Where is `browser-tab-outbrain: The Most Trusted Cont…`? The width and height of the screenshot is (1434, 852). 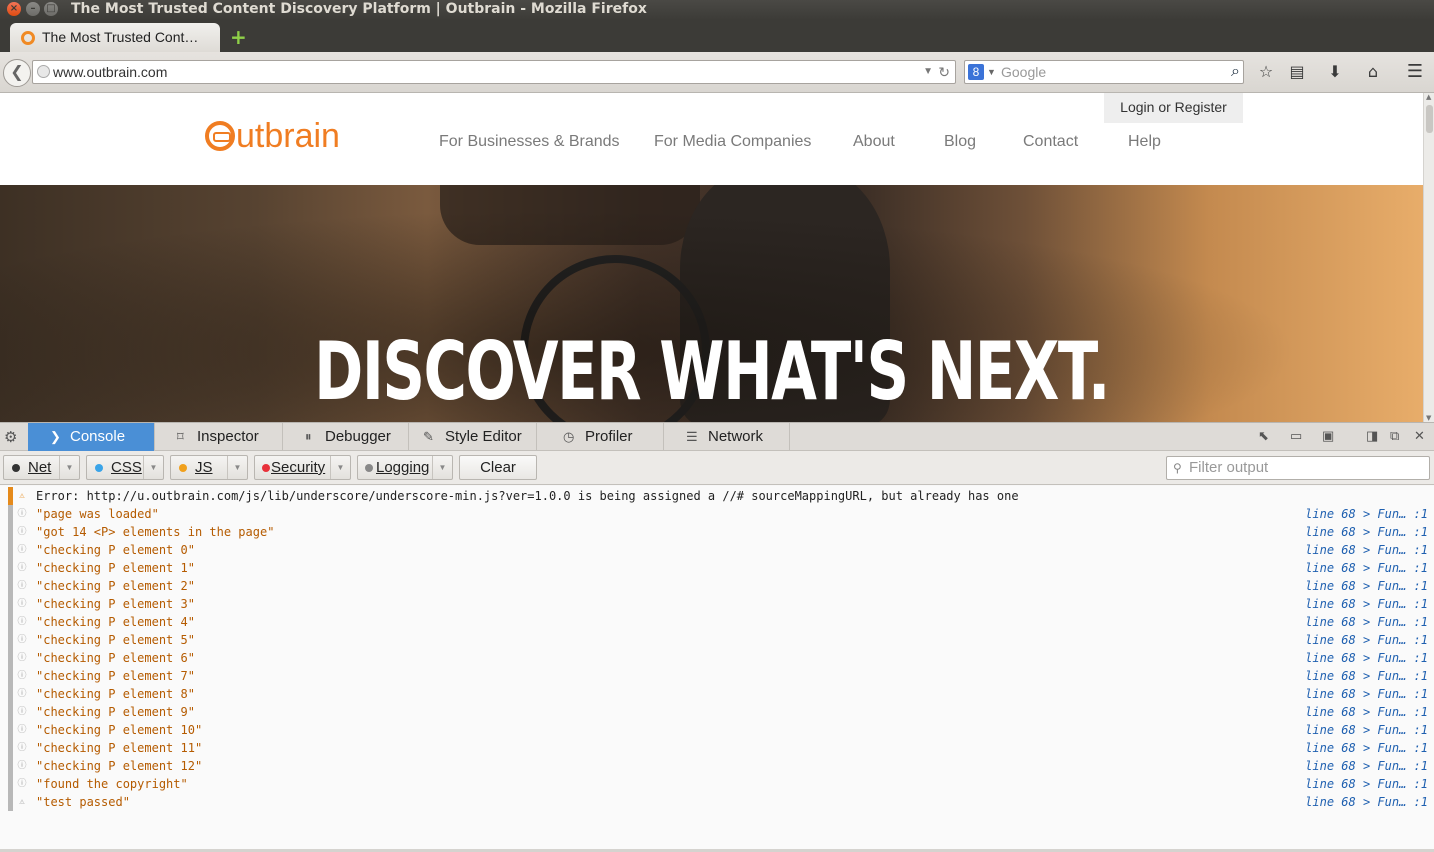 browser-tab-outbrain: The Most Trusted Cont… is located at coordinates (115, 37).